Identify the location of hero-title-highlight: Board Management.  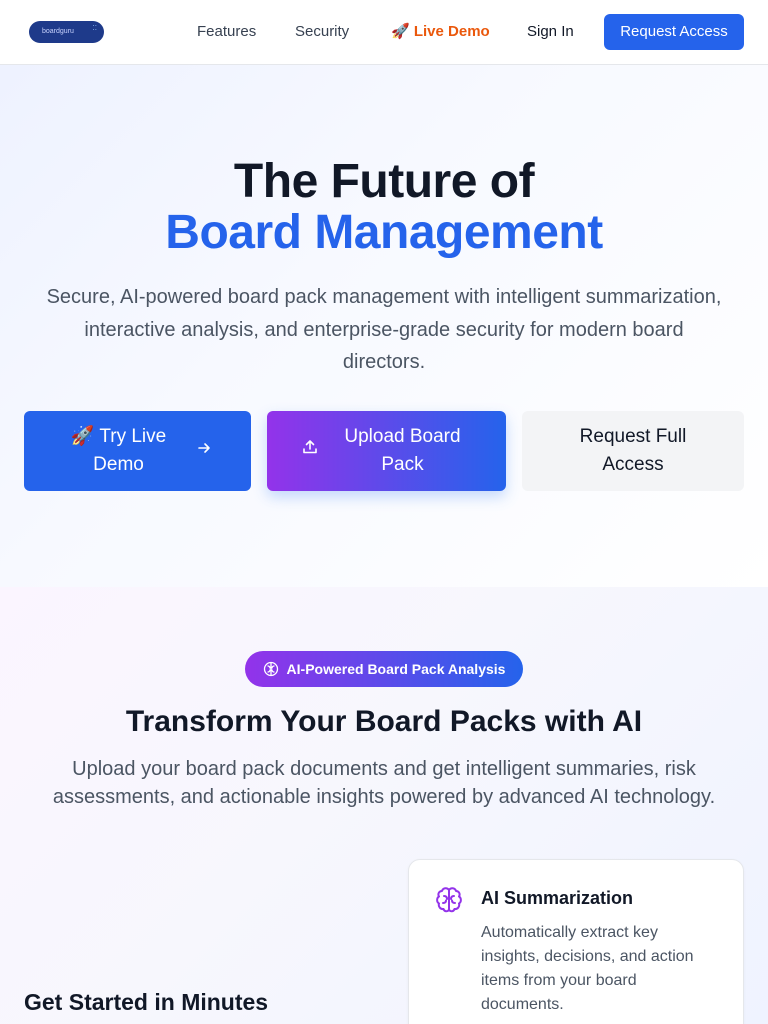
(384, 232).